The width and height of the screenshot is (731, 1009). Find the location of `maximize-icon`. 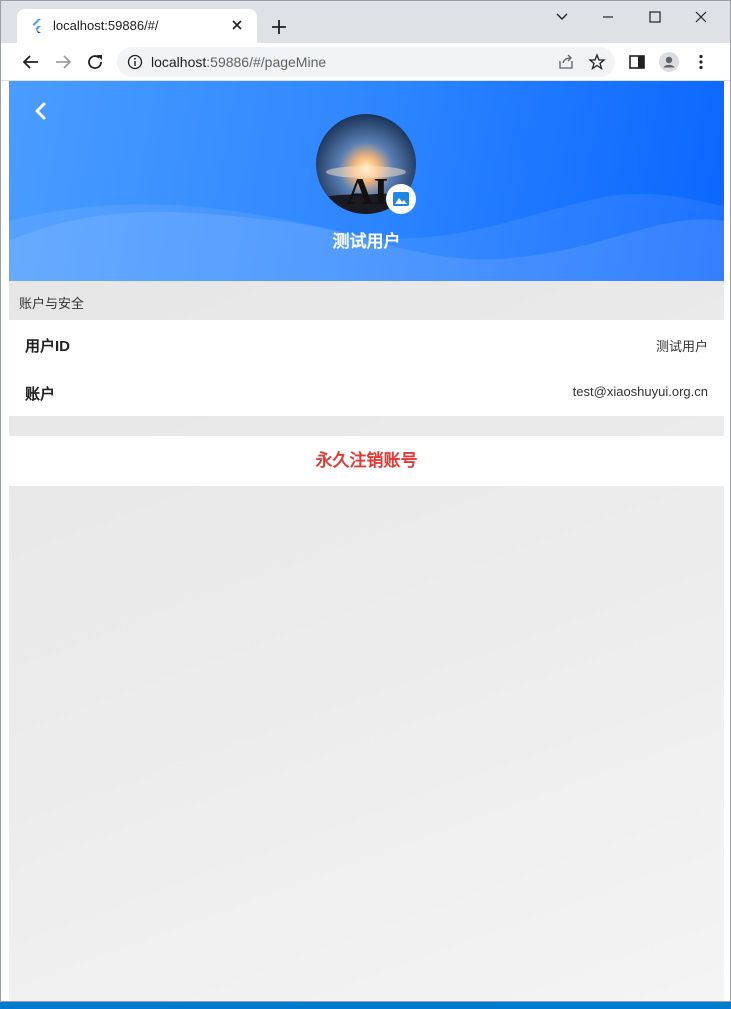

maximize-icon is located at coordinates (655, 17).